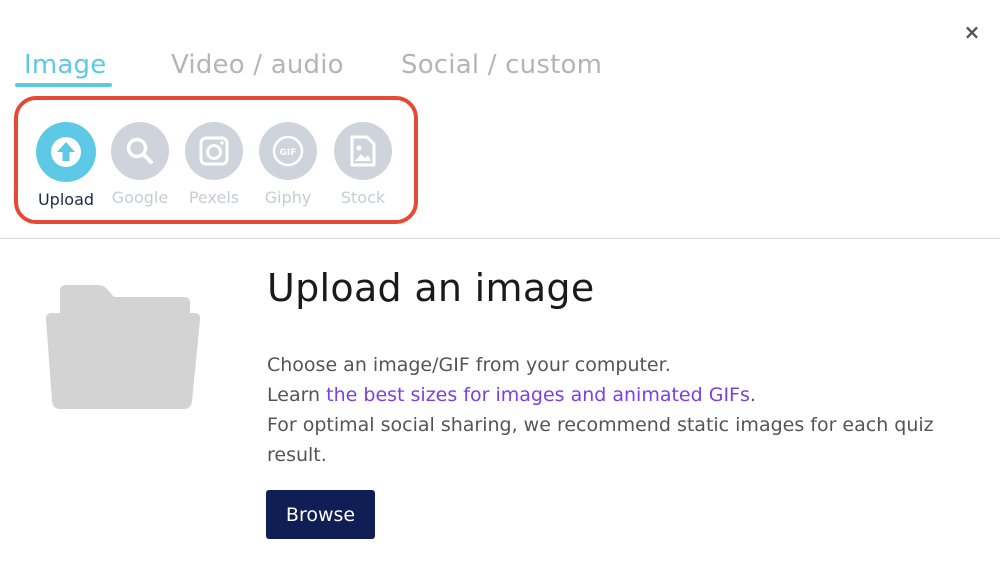 This screenshot has width=1000, height=580. Describe the element at coordinates (257, 65) in the screenshot. I see `tab-video-audio: Video / audio` at that location.